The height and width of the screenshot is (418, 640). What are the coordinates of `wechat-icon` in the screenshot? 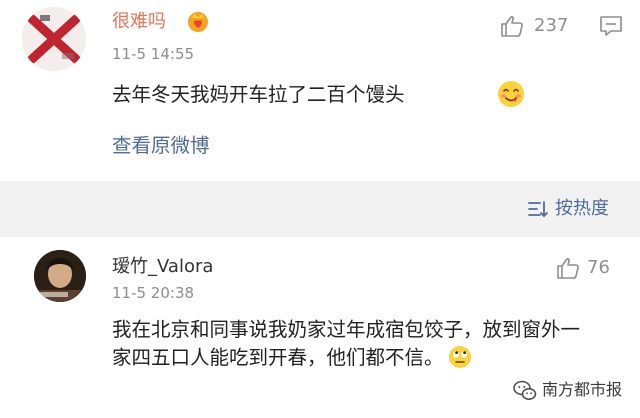 It's located at (525, 391).